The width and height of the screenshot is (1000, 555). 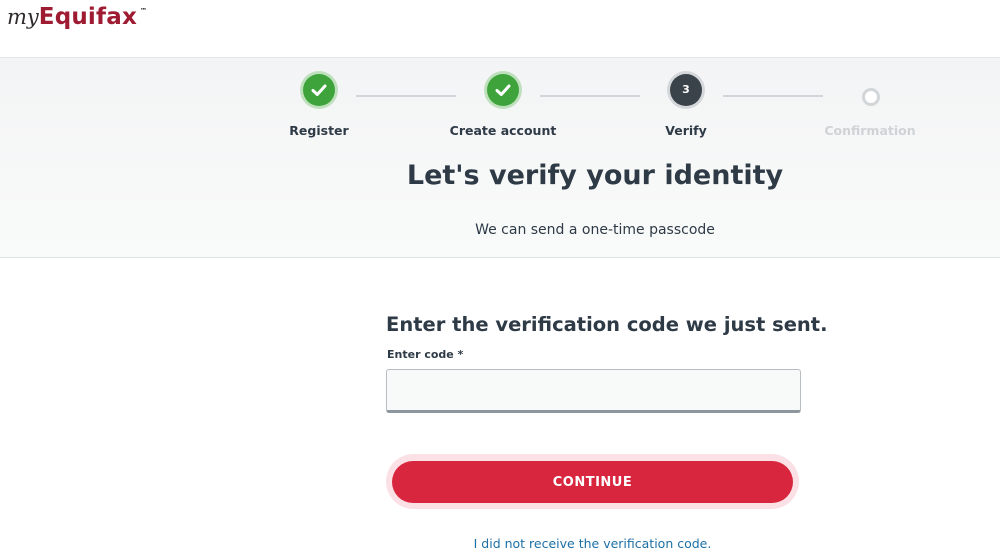 What do you see at coordinates (871, 97) in the screenshot?
I see `step-pending-dot` at bounding box center [871, 97].